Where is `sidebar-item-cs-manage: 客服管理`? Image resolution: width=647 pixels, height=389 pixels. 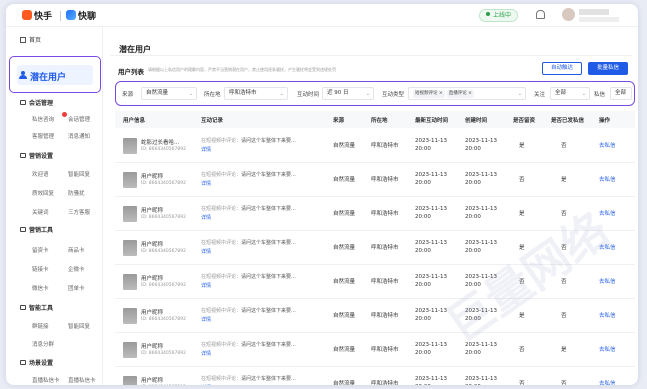 sidebar-item-cs-manage: 客服管理 is located at coordinates (43, 136).